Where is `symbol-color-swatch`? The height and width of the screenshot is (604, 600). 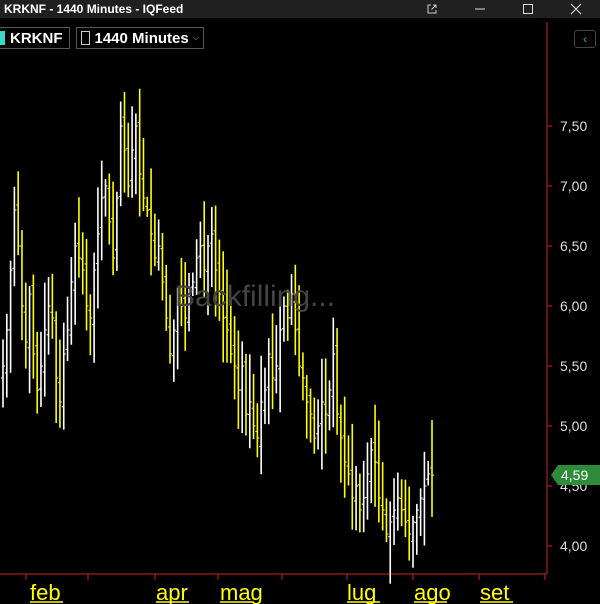 symbol-color-swatch is located at coordinates (2, 38).